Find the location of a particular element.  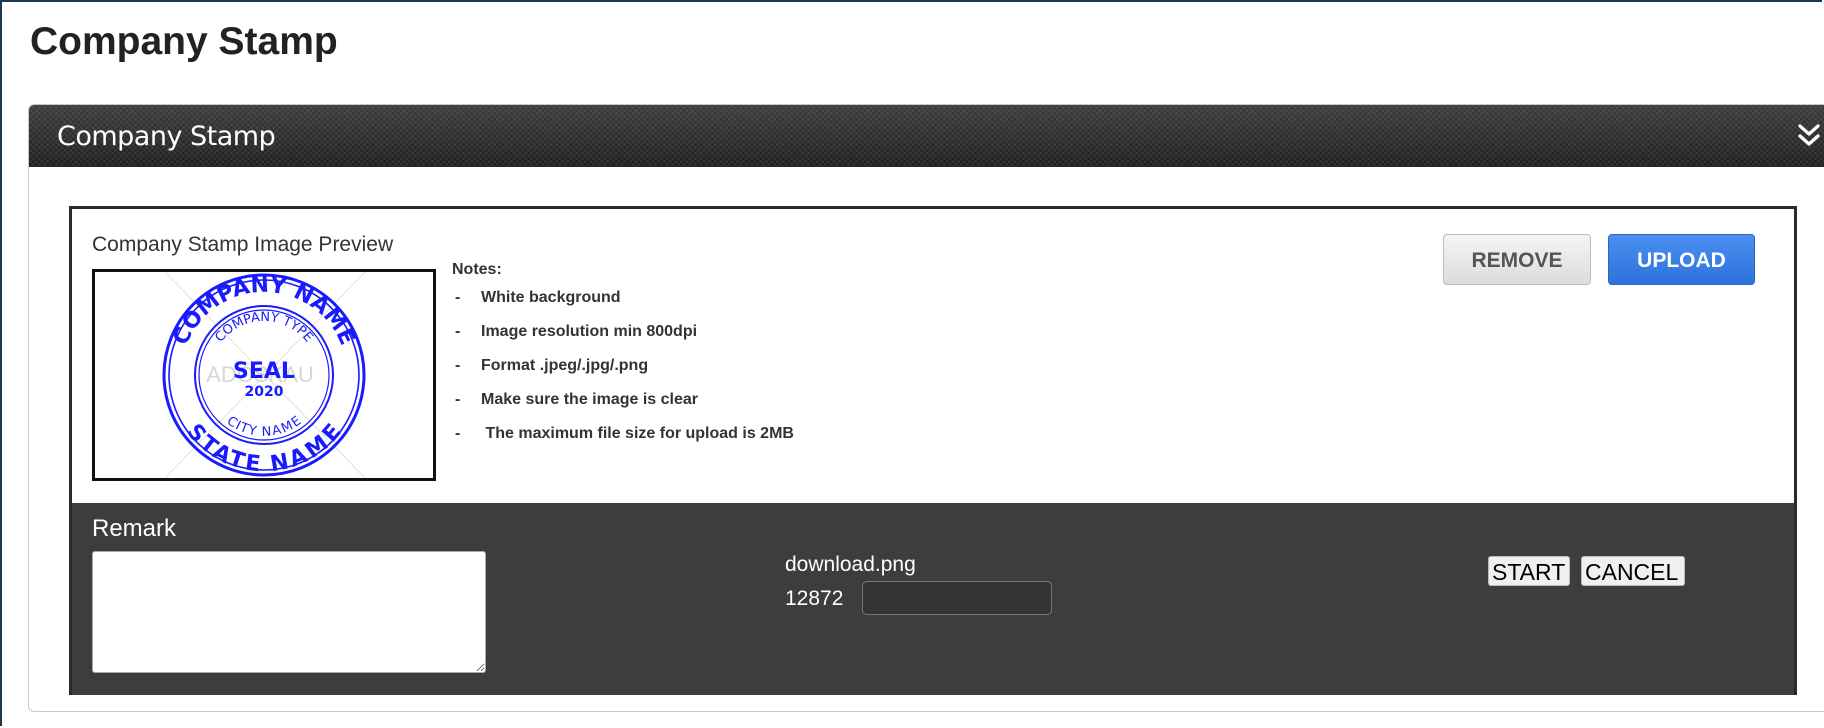

file-name: download.png is located at coordinates (850, 564).